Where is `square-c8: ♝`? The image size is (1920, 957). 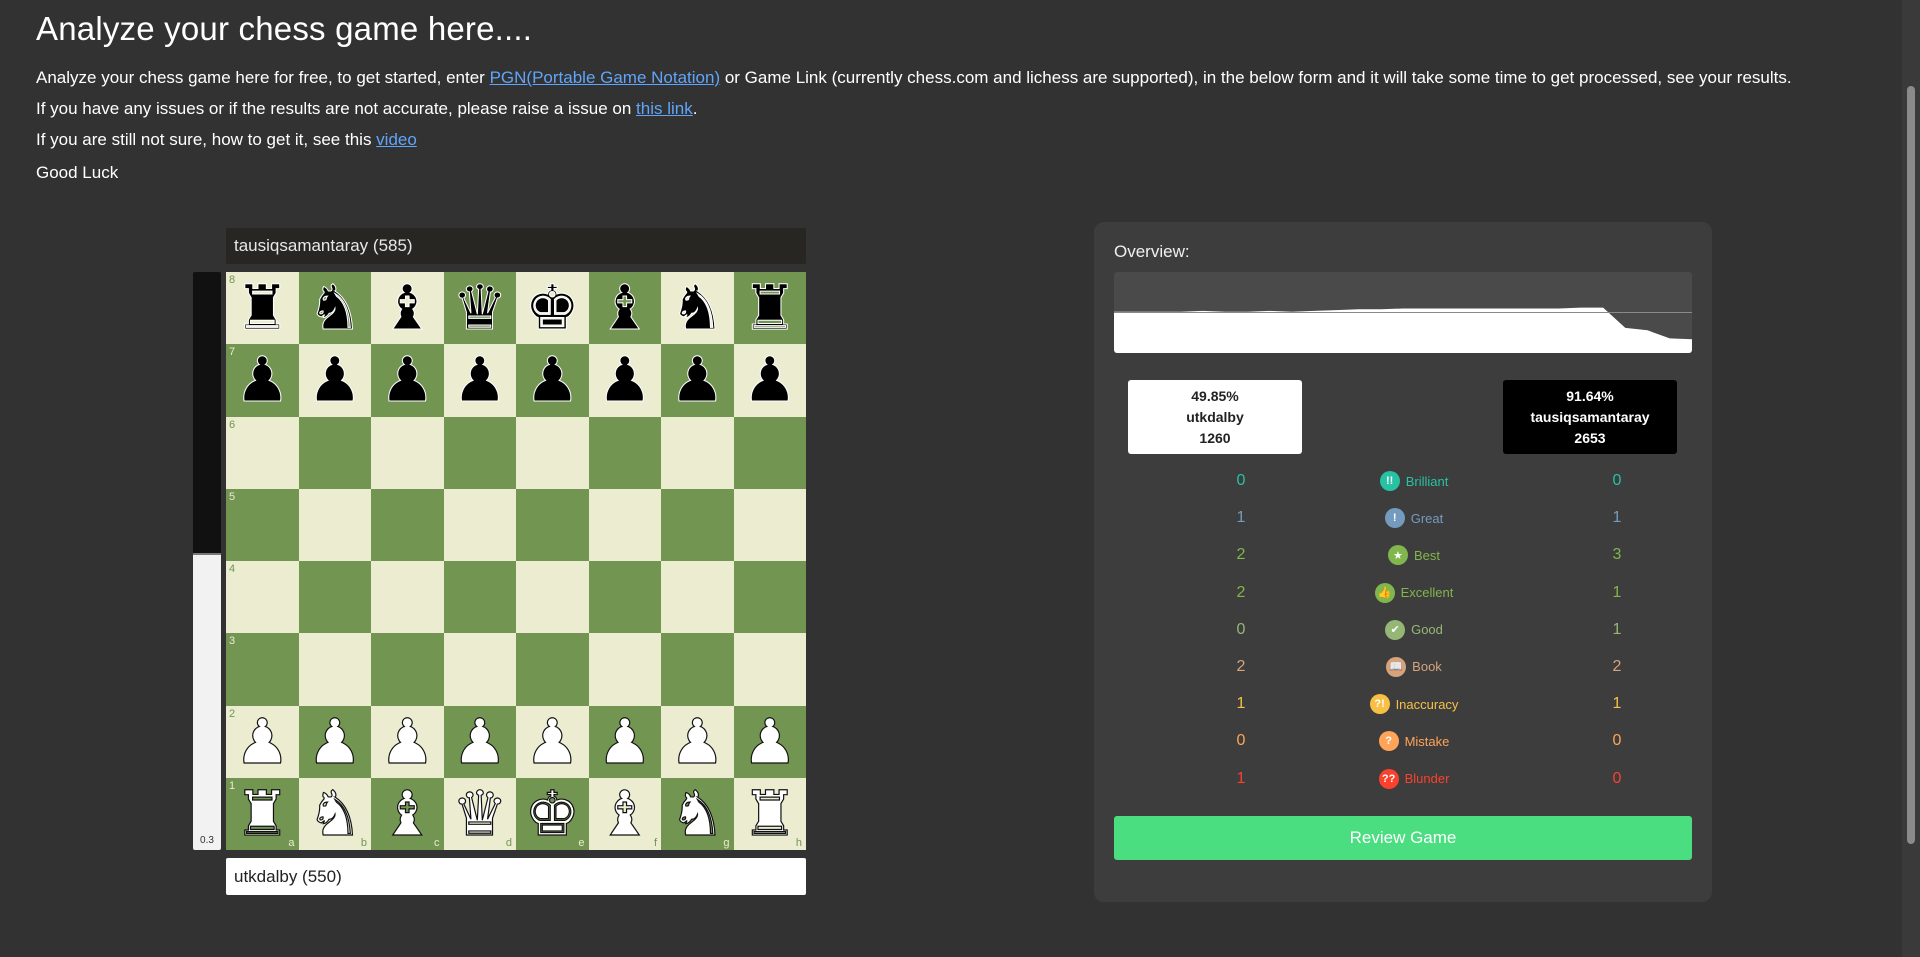 square-c8: ♝ is located at coordinates (407, 308).